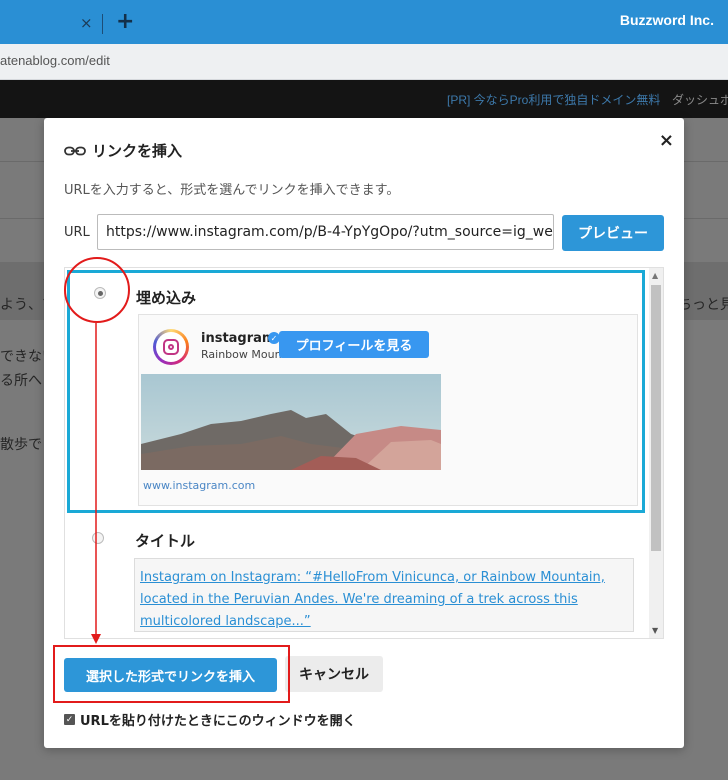  I want to click on close-button: ×, so click(666, 140).